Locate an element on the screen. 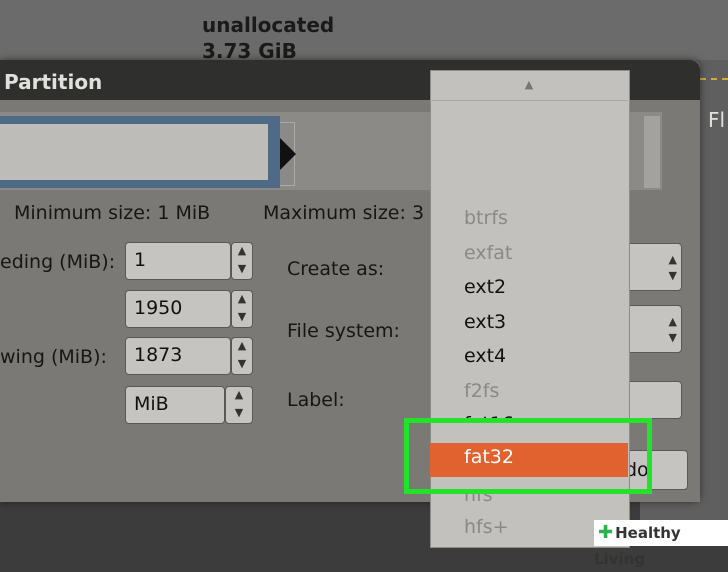  align-to-arrows: ▲ ▼ is located at coordinates (239, 405).